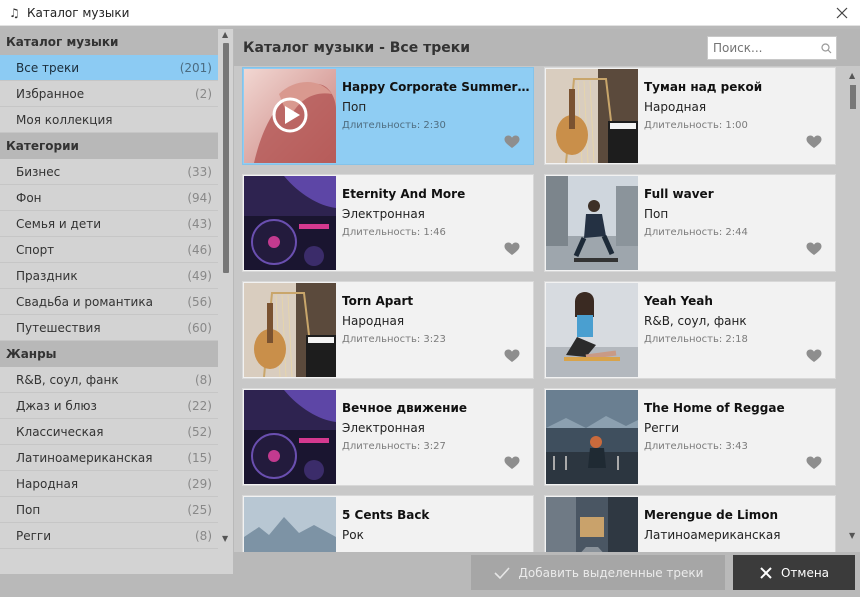 The image size is (860, 597). I want to click on cancel-button-label: Отмена, so click(805, 572).